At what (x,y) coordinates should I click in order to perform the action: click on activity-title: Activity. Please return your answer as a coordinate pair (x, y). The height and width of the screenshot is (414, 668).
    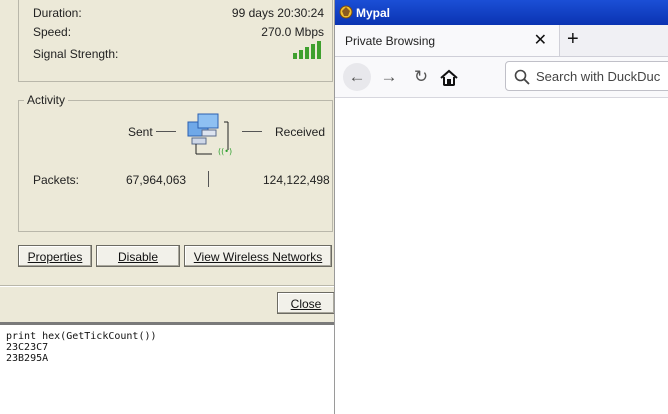
    Looking at the image, I should click on (46, 100).